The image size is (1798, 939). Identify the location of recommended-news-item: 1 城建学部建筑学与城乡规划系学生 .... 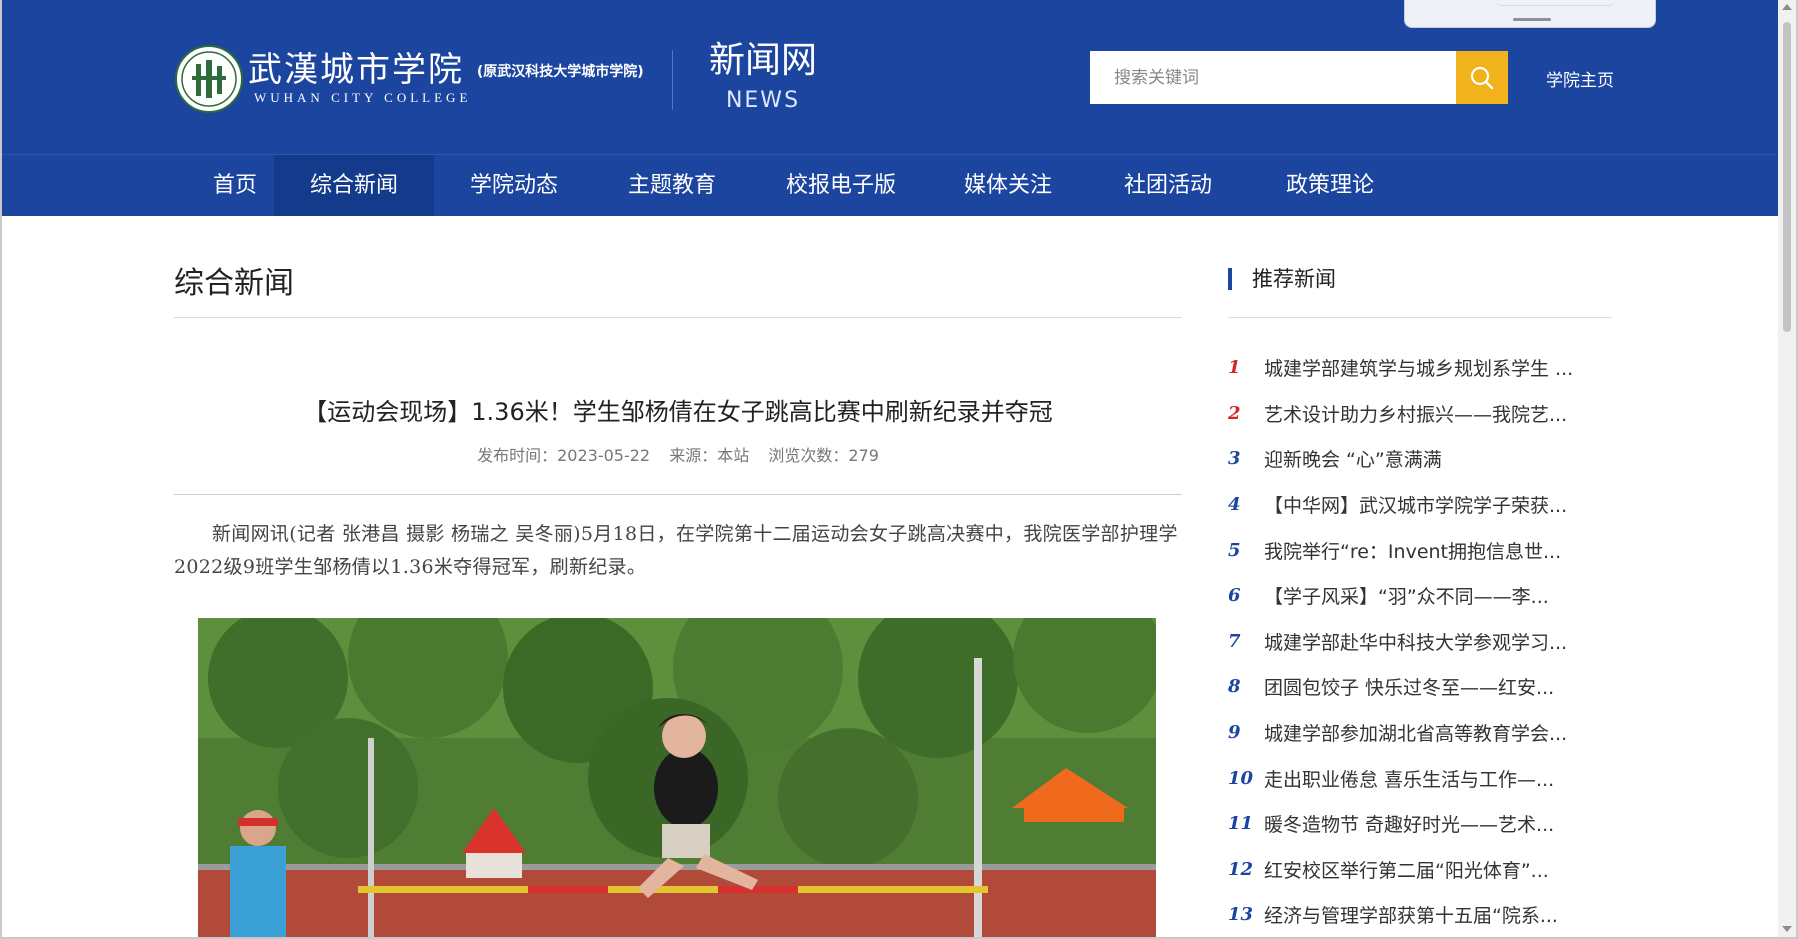
(1420, 368).